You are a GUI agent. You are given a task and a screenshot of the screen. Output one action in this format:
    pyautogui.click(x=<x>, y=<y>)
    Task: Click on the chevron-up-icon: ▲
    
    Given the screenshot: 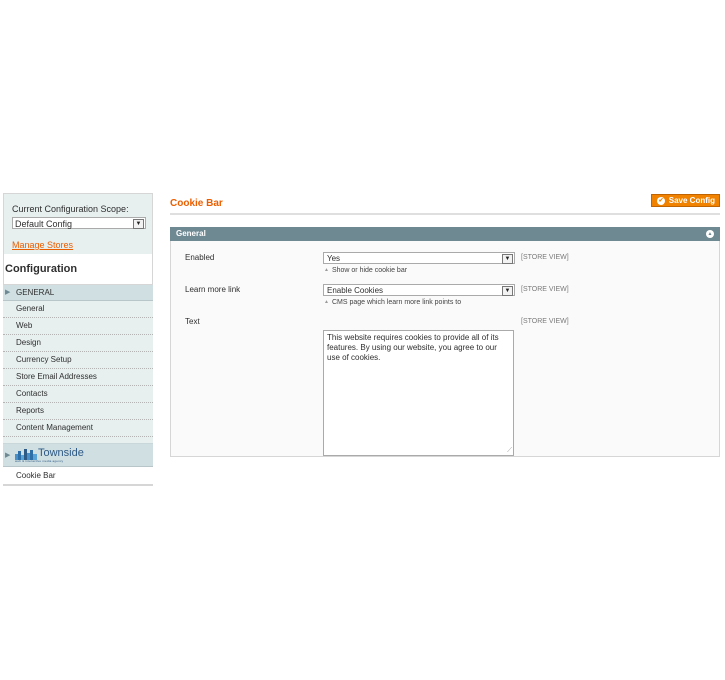 What is the action you would take?
    pyautogui.click(x=710, y=234)
    